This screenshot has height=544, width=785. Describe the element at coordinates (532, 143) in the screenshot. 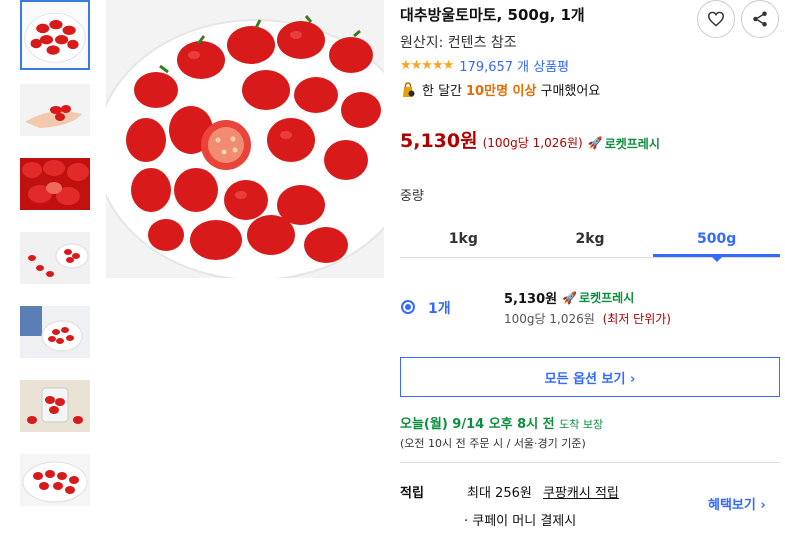

I see `unit-price: (100g당 1,026원)` at that location.